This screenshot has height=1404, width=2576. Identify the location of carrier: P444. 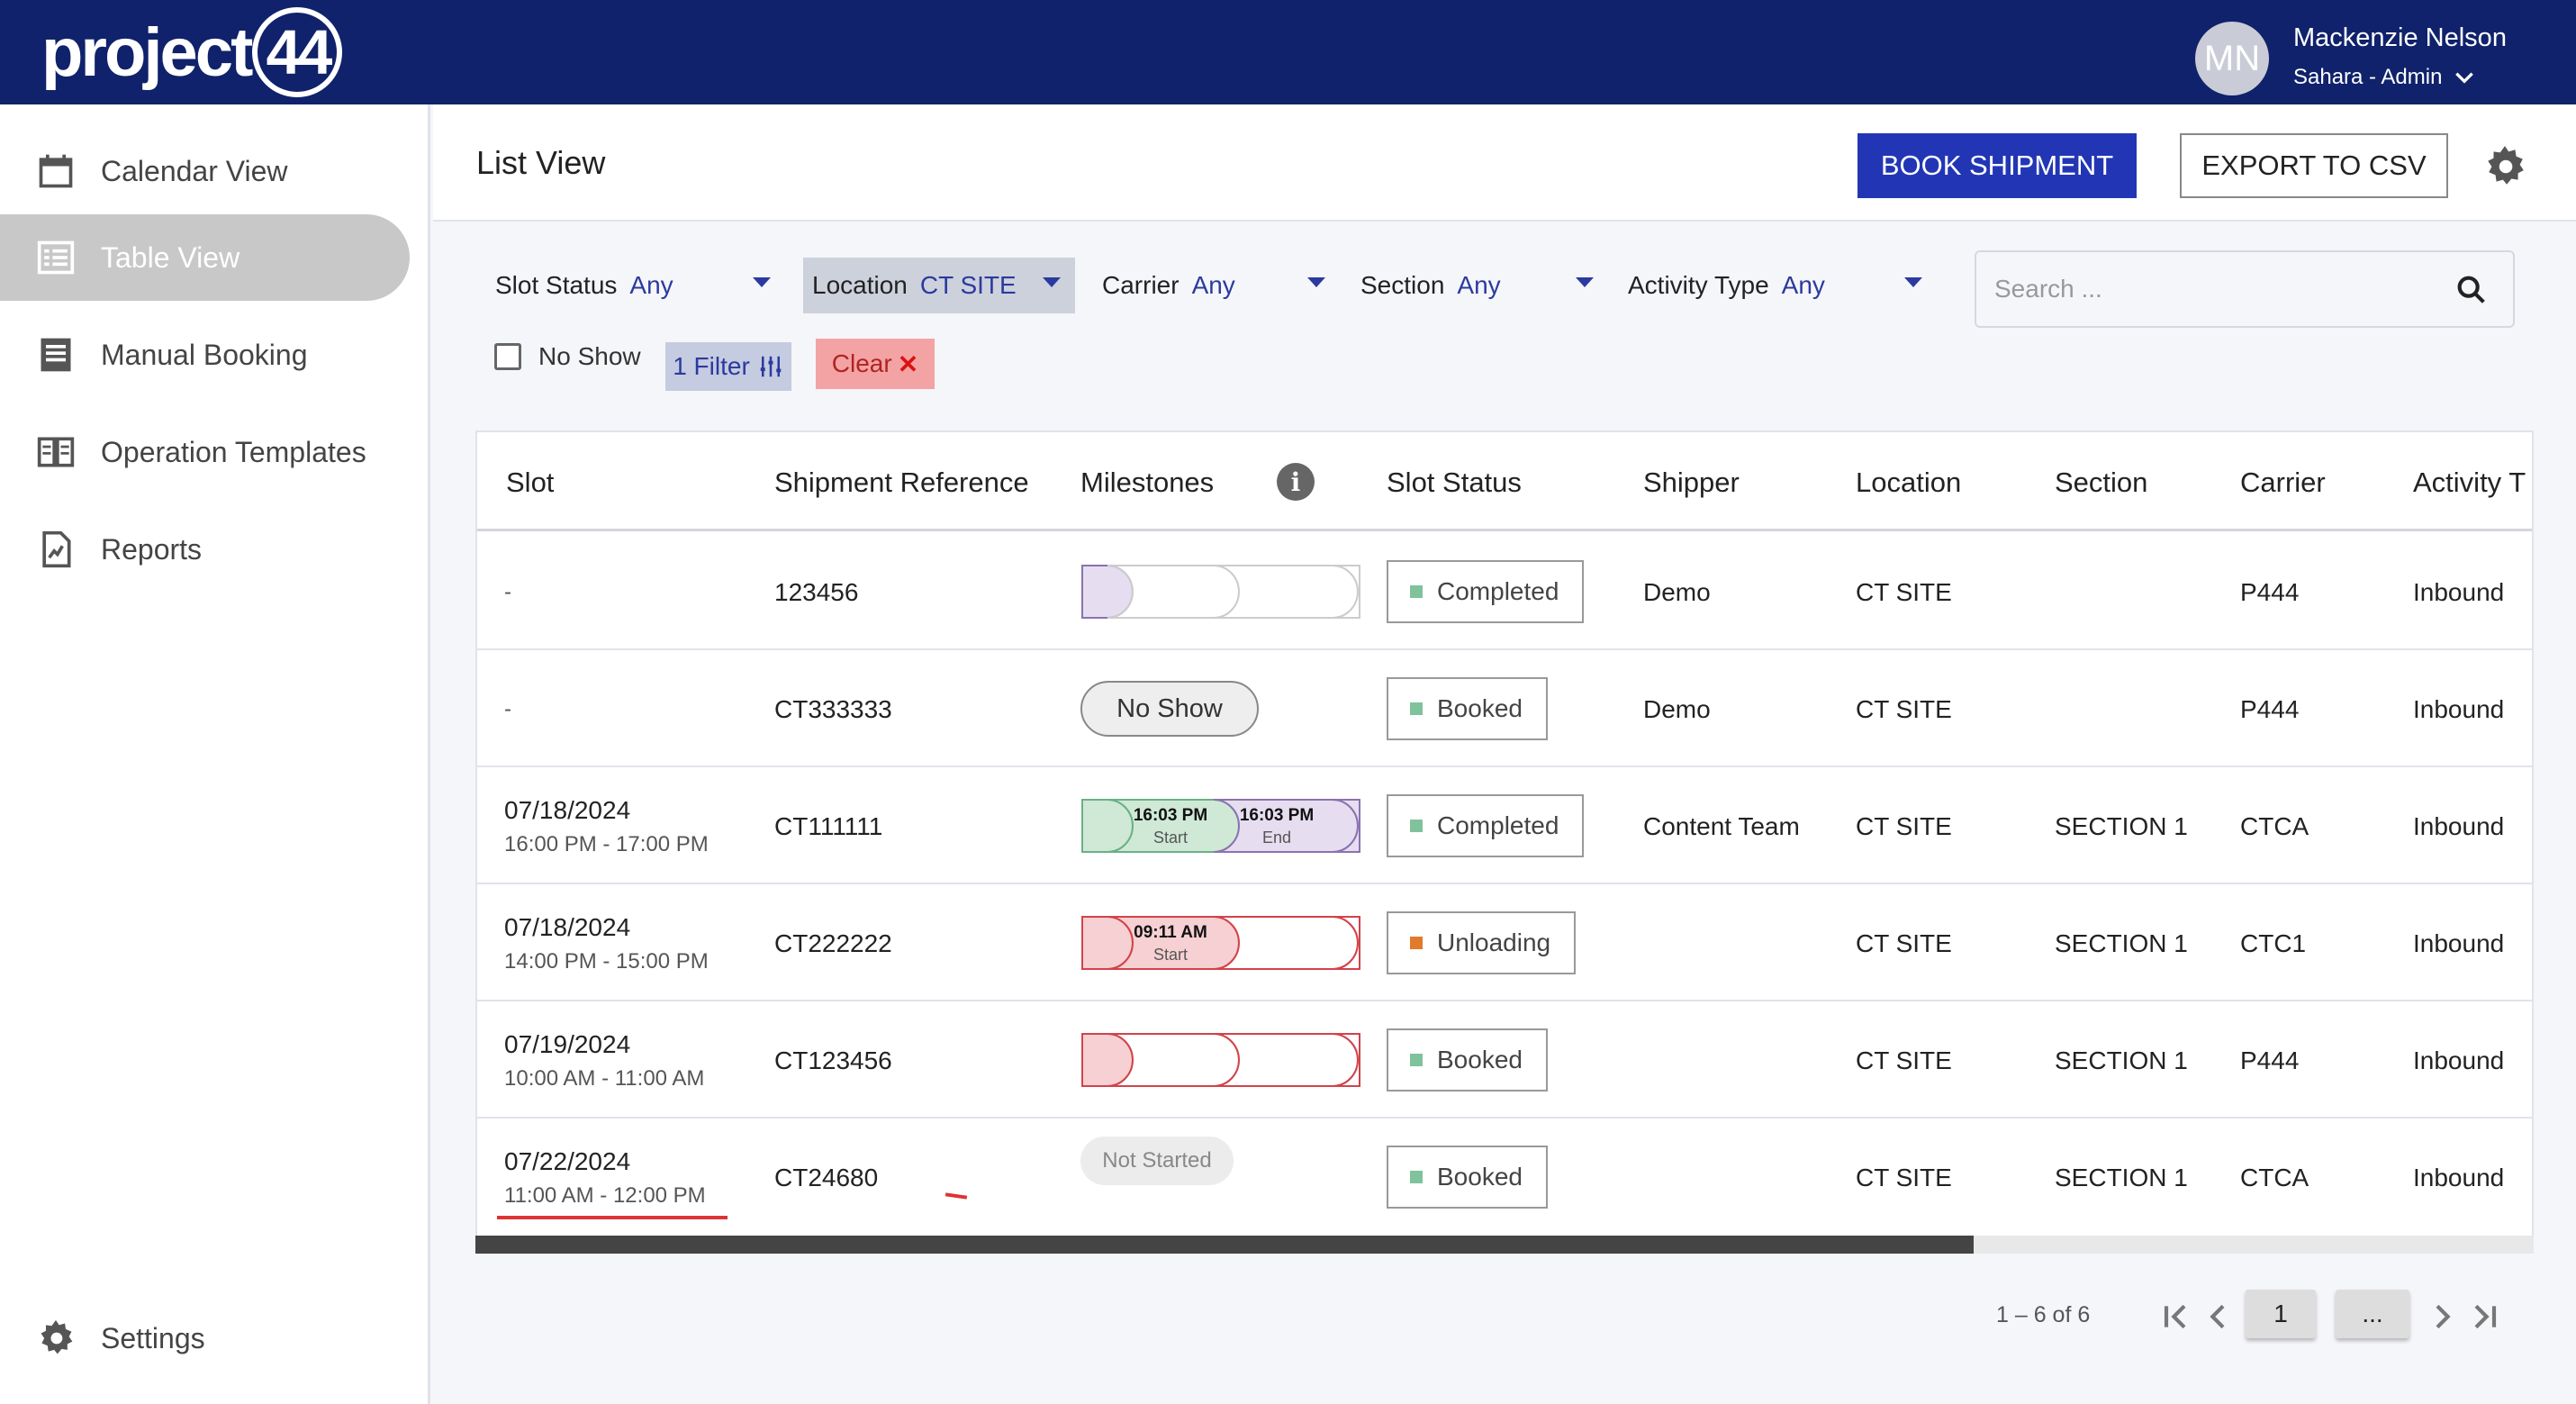
(2270, 709).